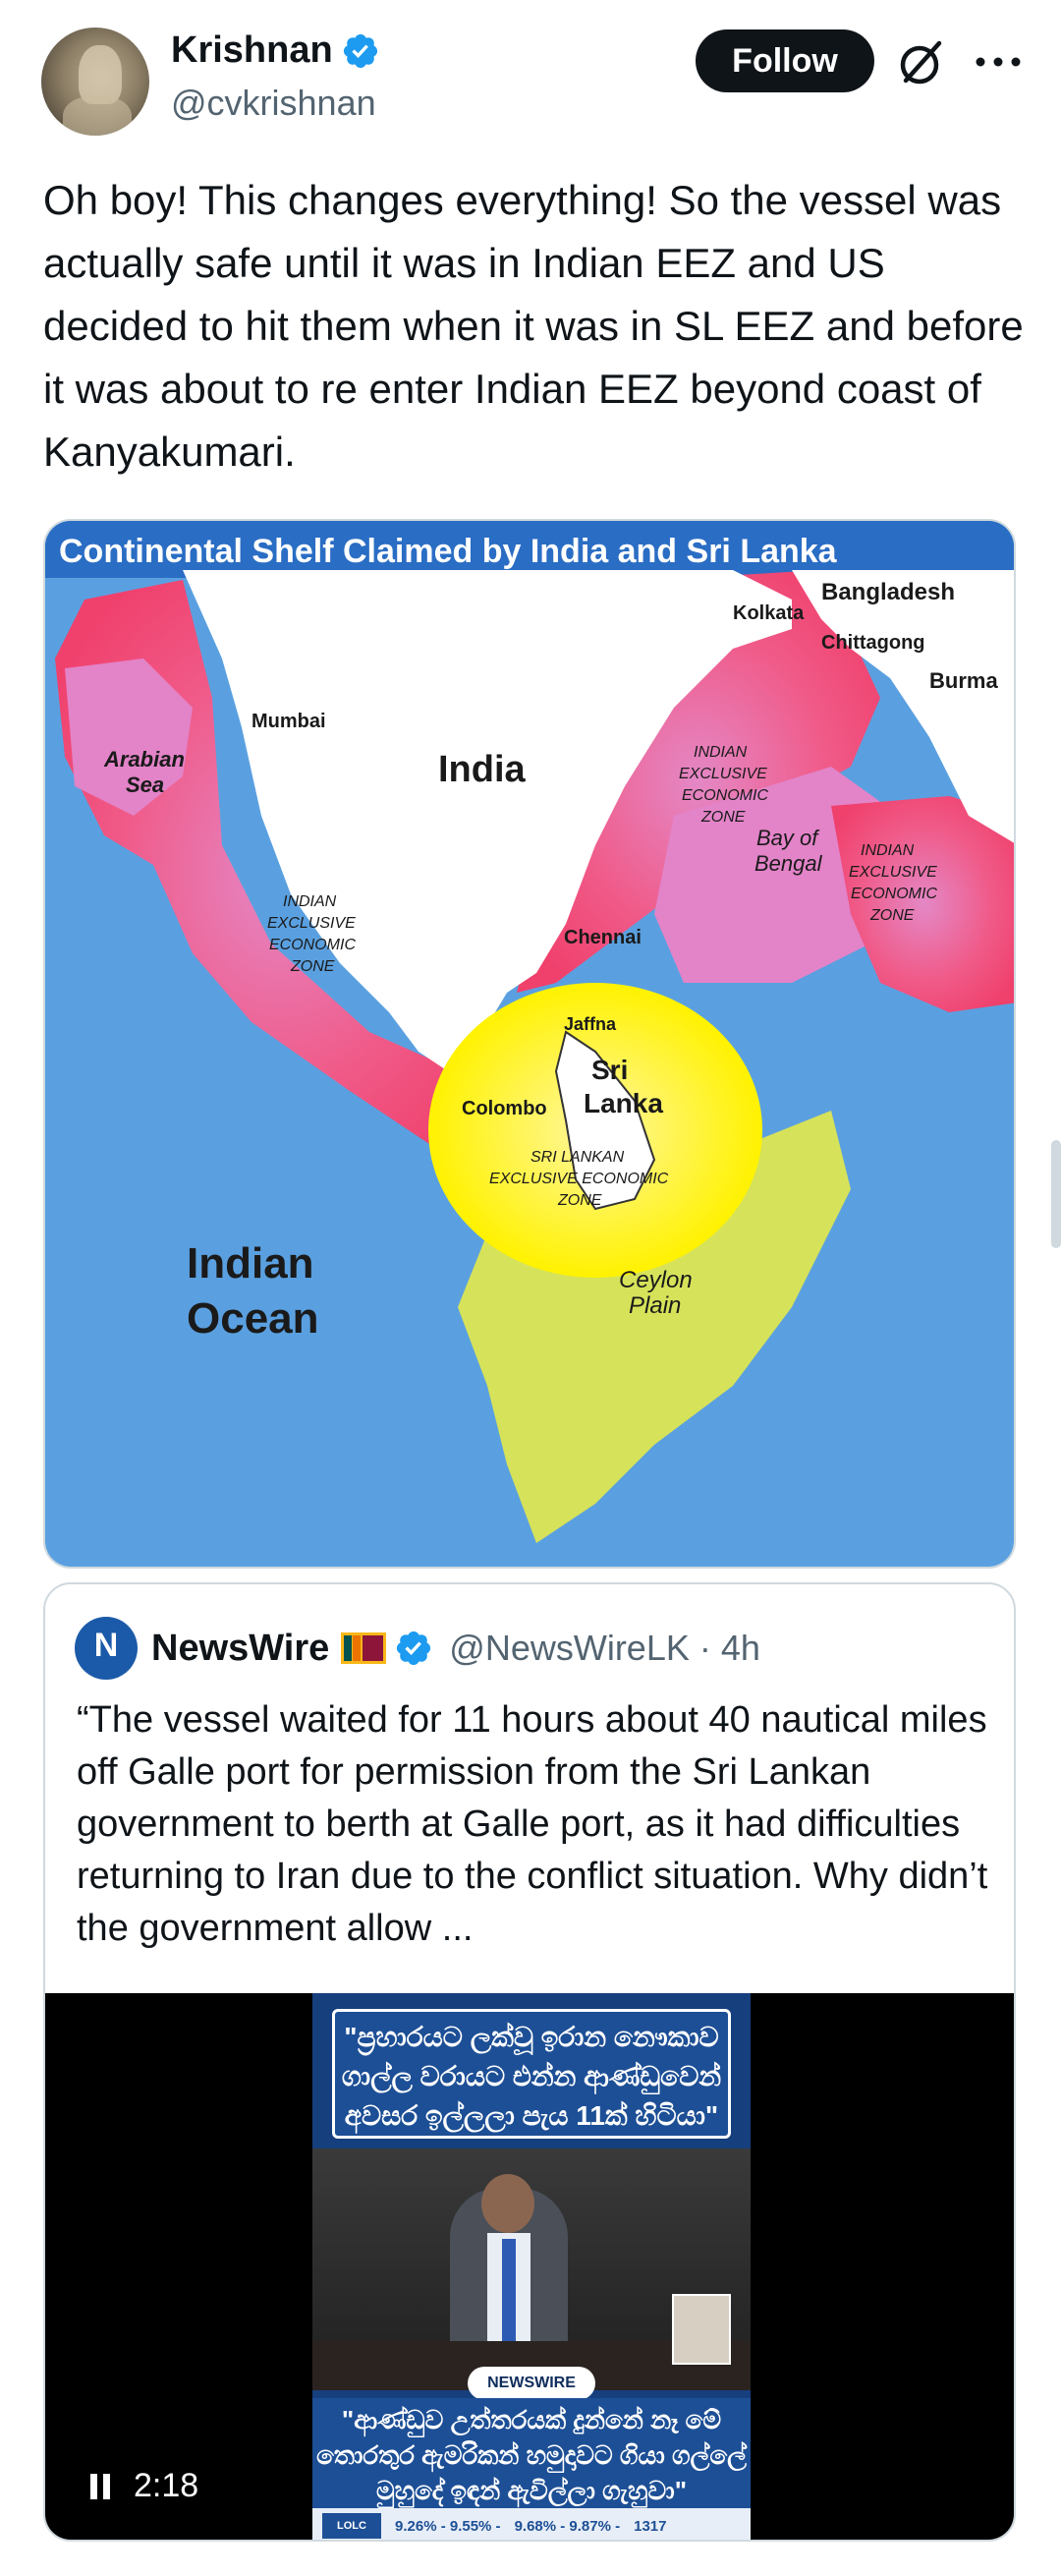  I want to click on label-eez-west-4: ZONE, so click(312, 966).